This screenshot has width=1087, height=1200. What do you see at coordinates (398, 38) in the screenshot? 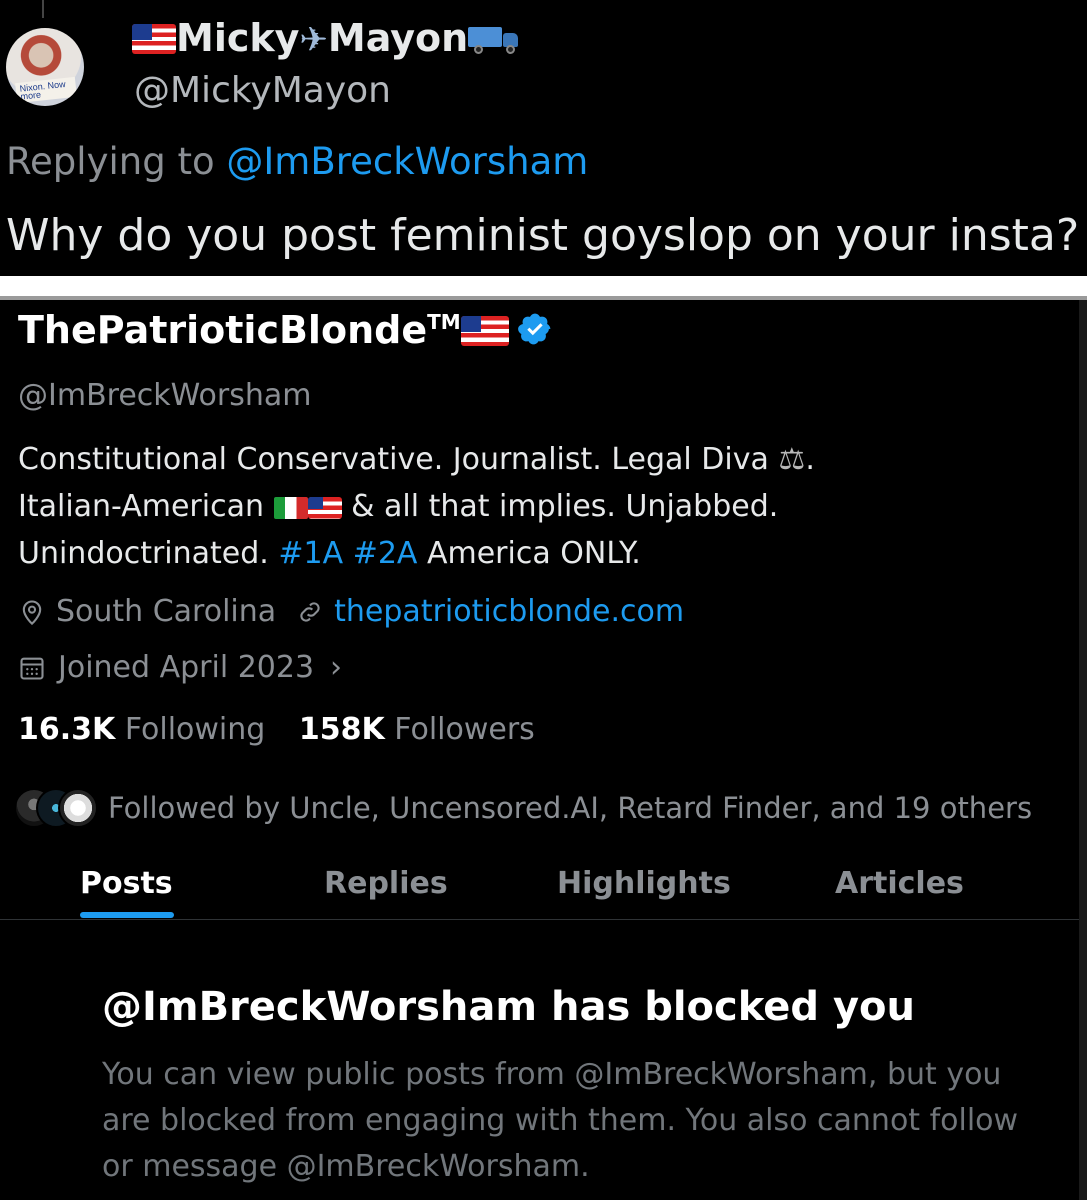
I see `display-name-part2: Mayon` at bounding box center [398, 38].